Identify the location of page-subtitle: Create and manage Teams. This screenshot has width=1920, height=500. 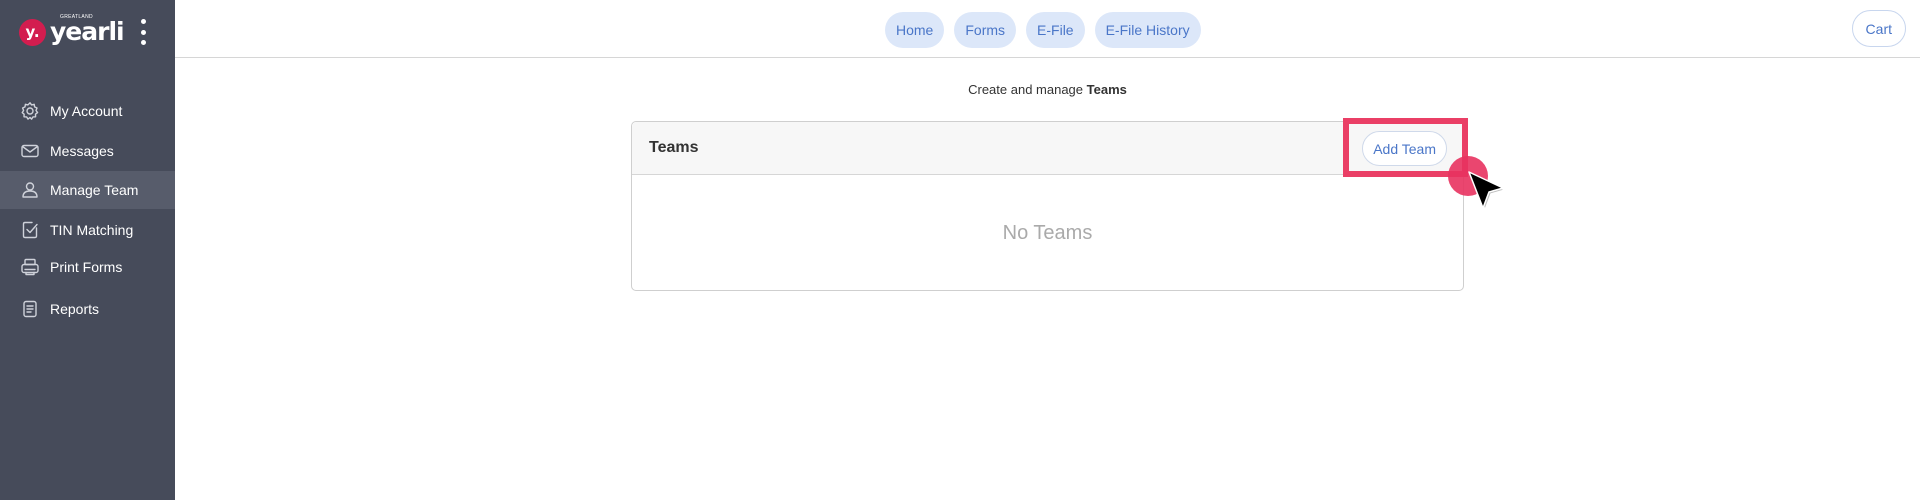
(1047, 89).